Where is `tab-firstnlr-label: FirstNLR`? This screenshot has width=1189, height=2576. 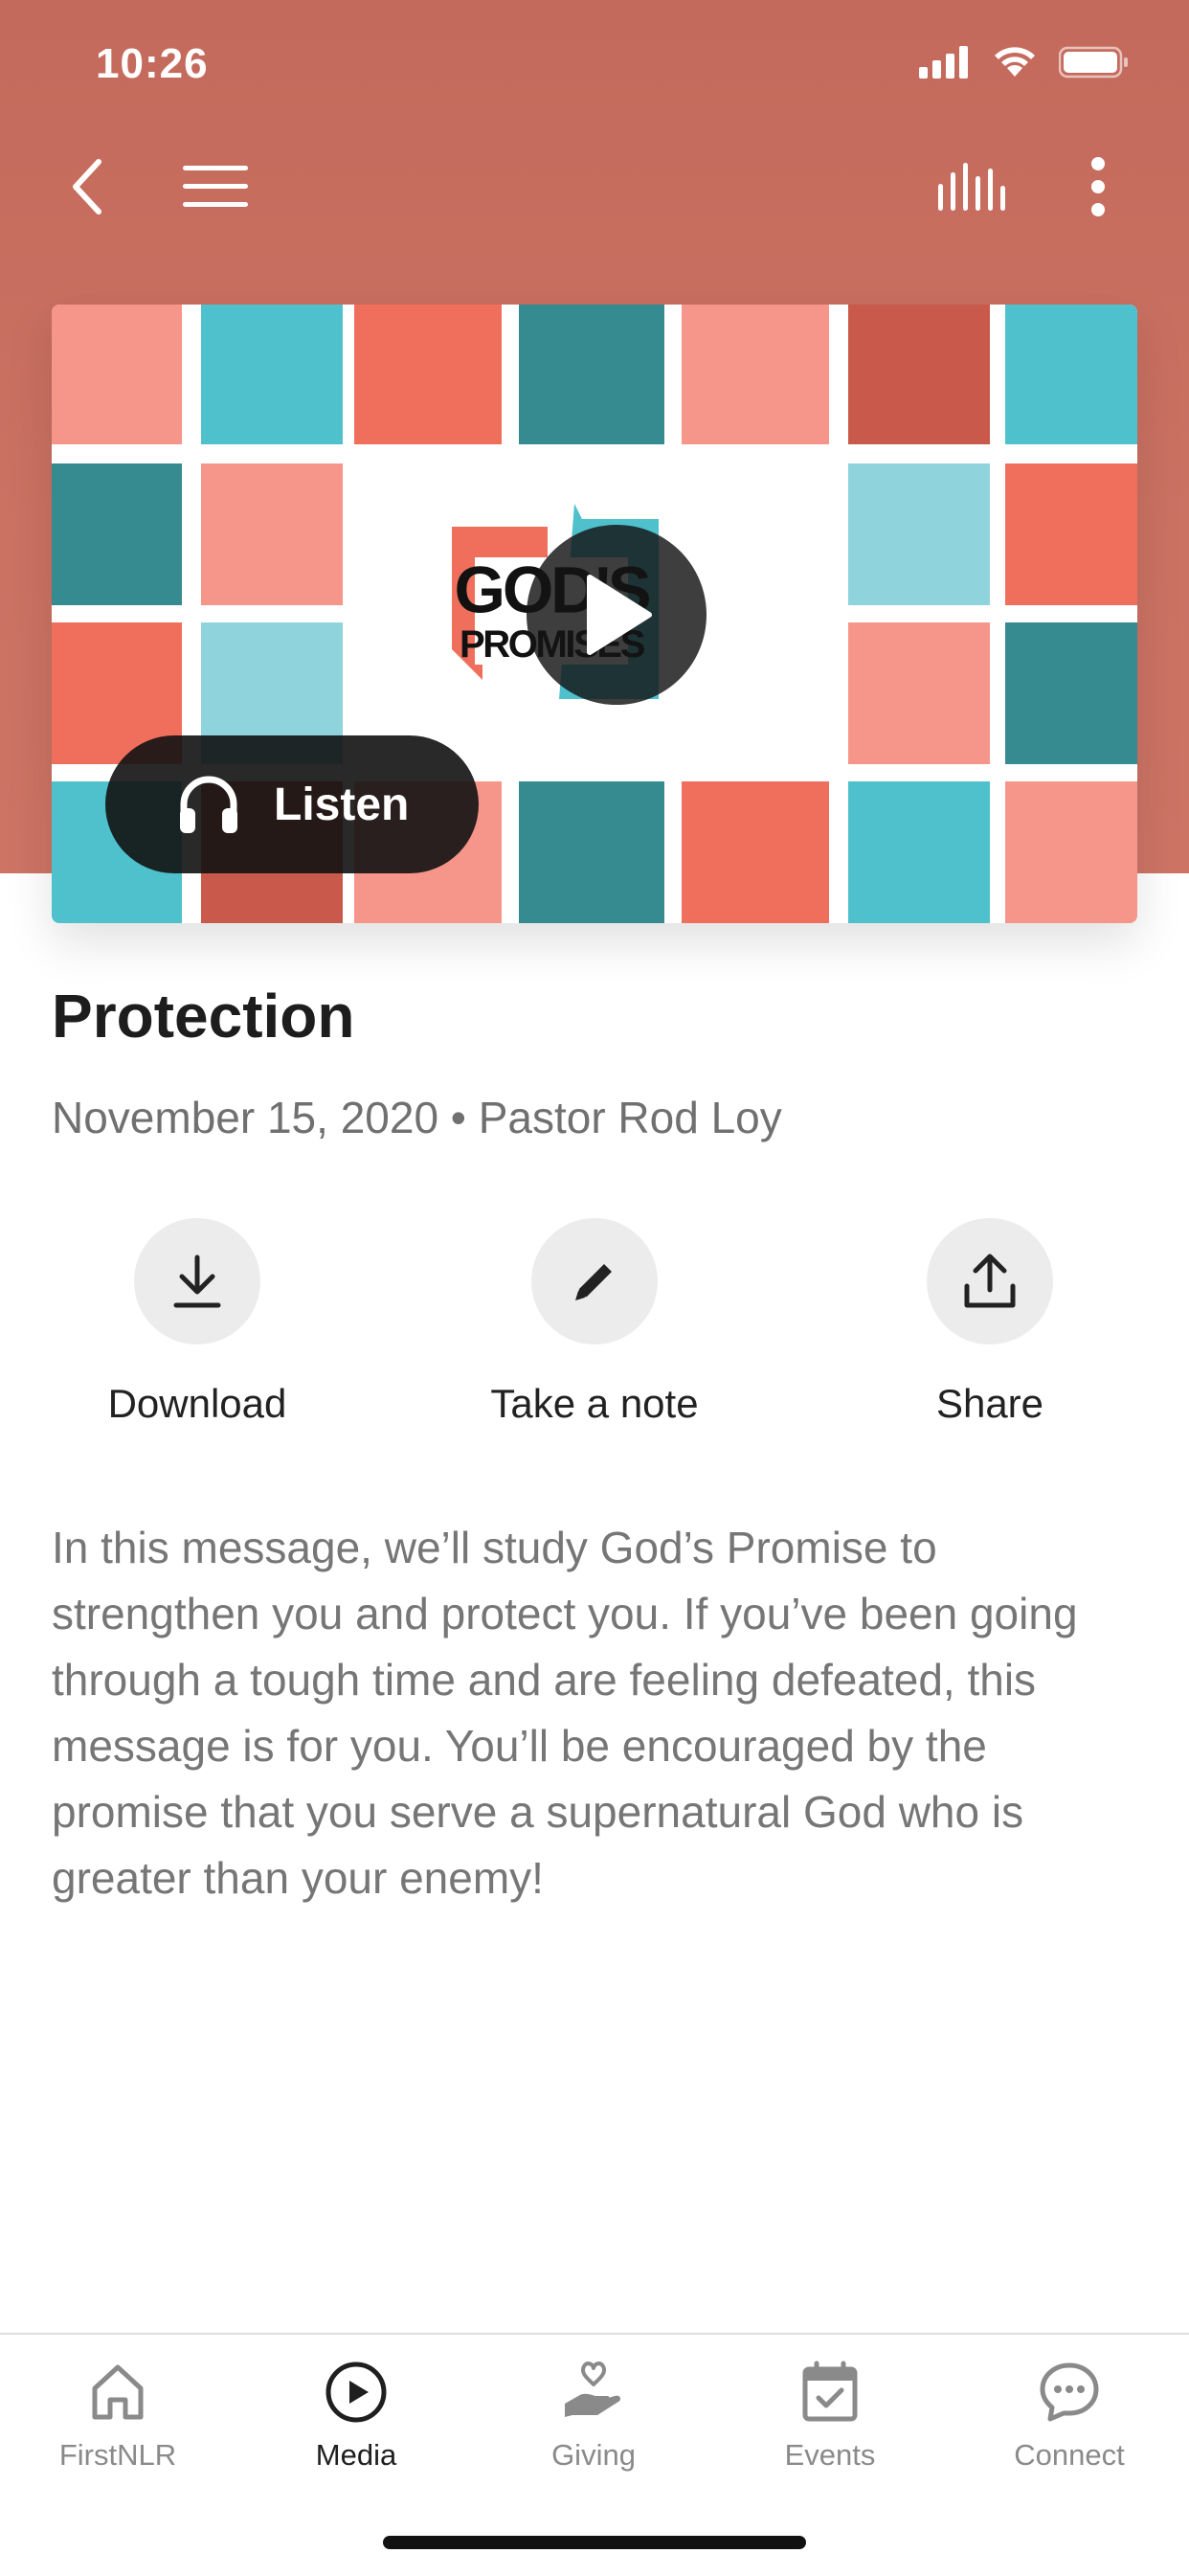 tab-firstnlr-label: FirstNLR is located at coordinates (117, 2455).